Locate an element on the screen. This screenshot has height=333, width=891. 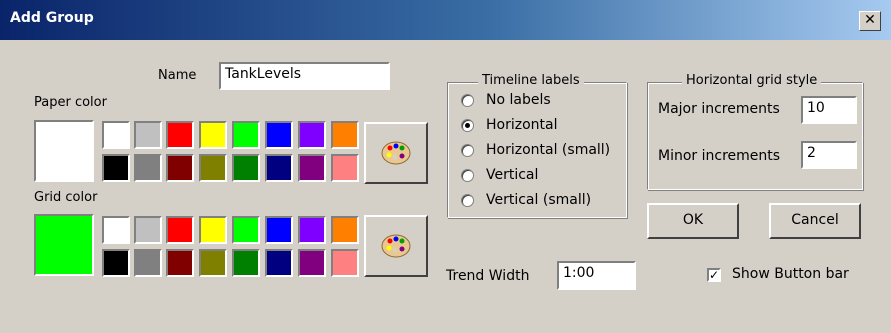
grid-color-picker-button is located at coordinates (396, 246).